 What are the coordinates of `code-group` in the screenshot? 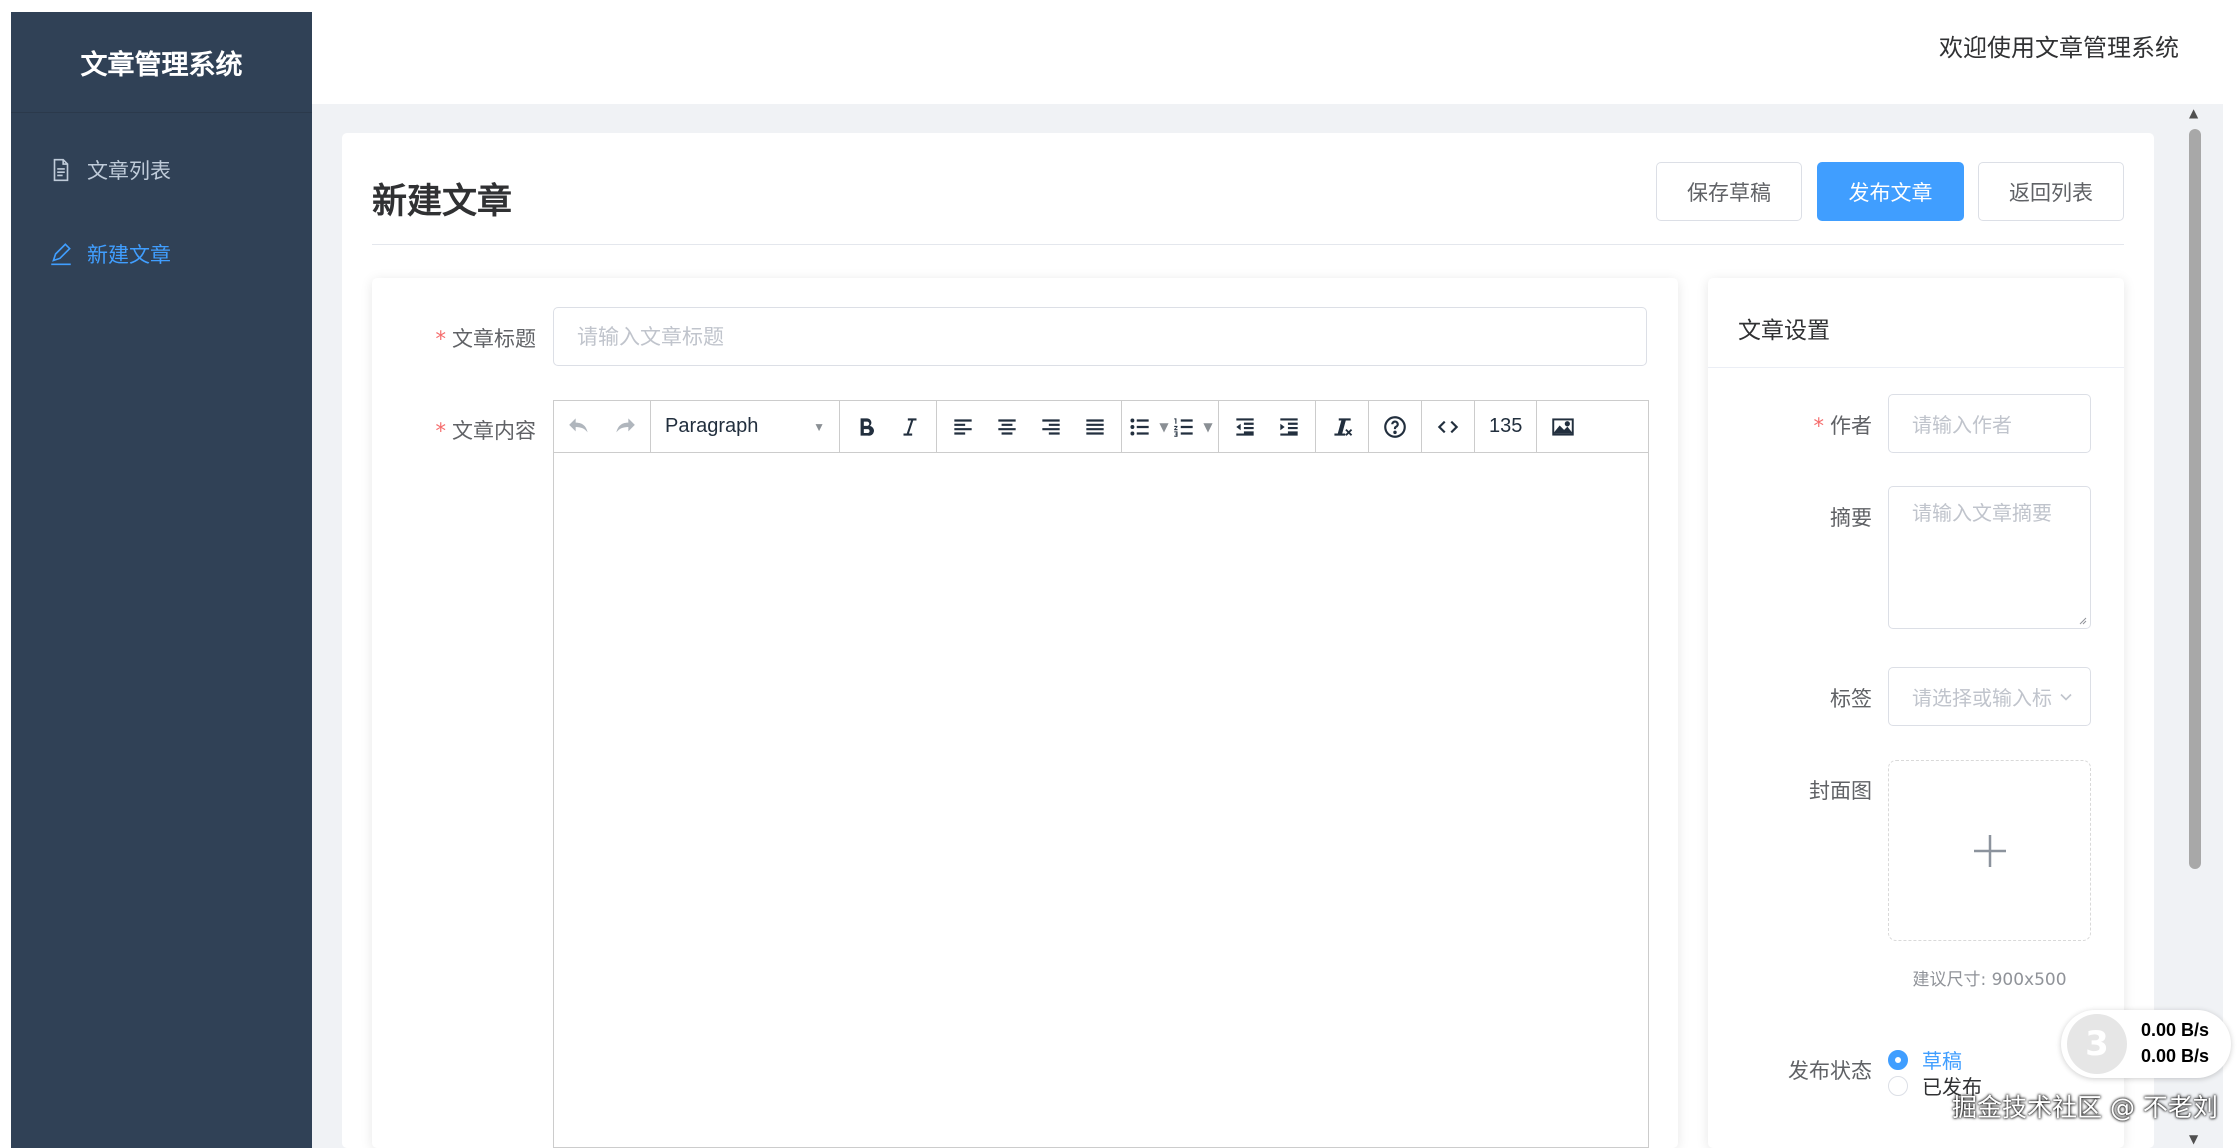 It's located at (1448, 426).